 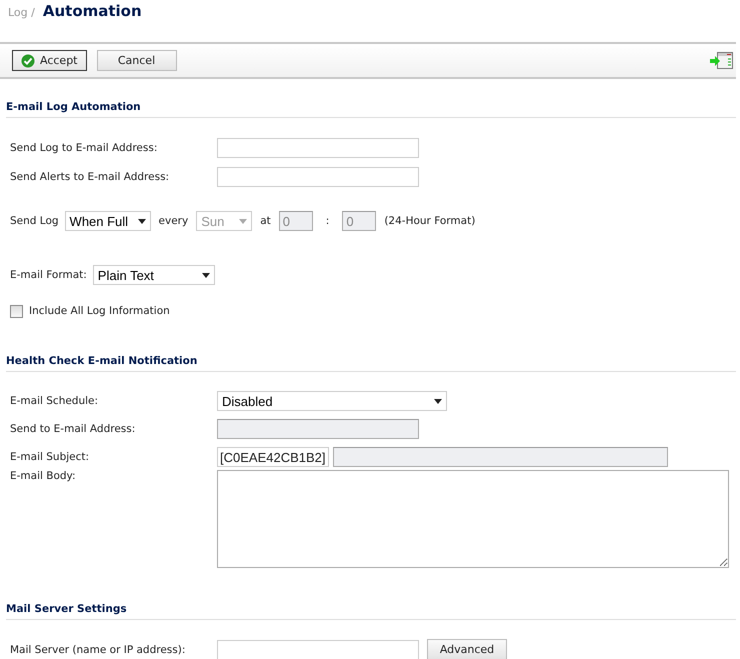 What do you see at coordinates (371, 109) in the screenshot?
I see `section-heading: E-mail Log Automation` at bounding box center [371, 109].